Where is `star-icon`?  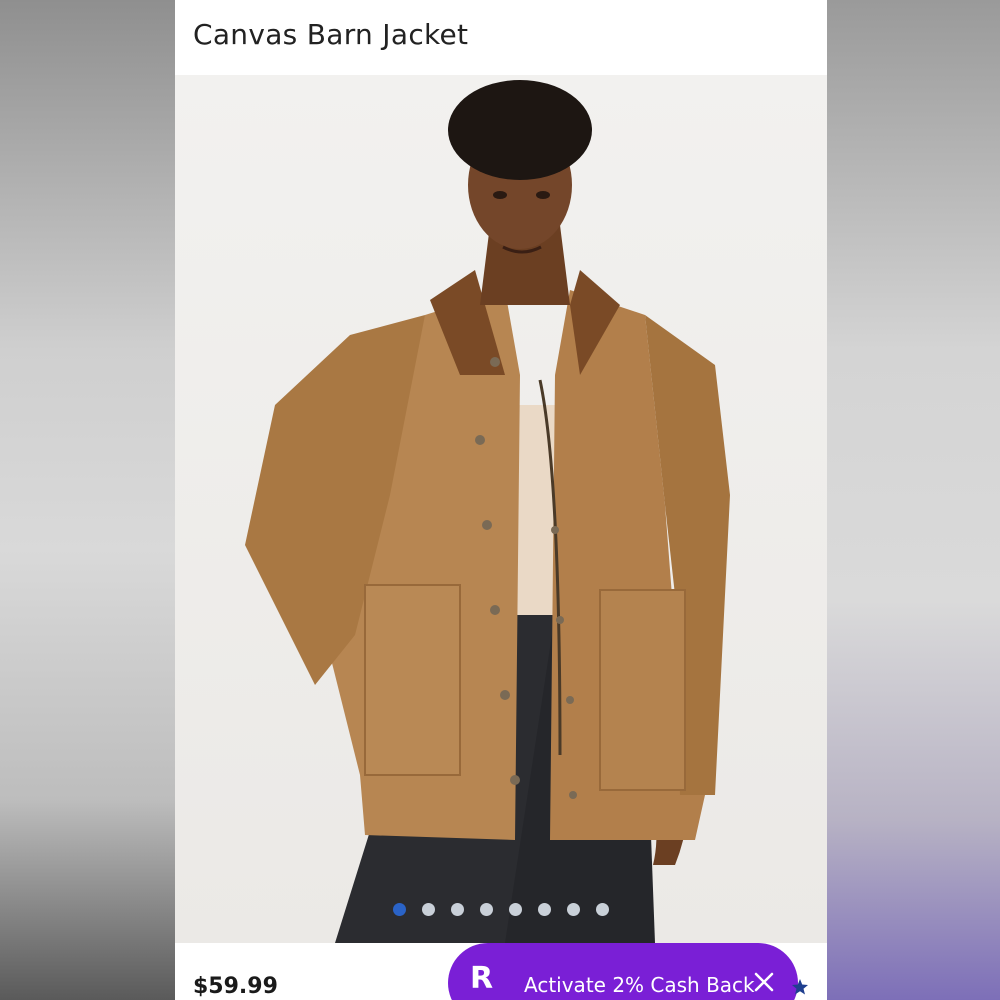 star-icon is located at coordinates (800, 987).